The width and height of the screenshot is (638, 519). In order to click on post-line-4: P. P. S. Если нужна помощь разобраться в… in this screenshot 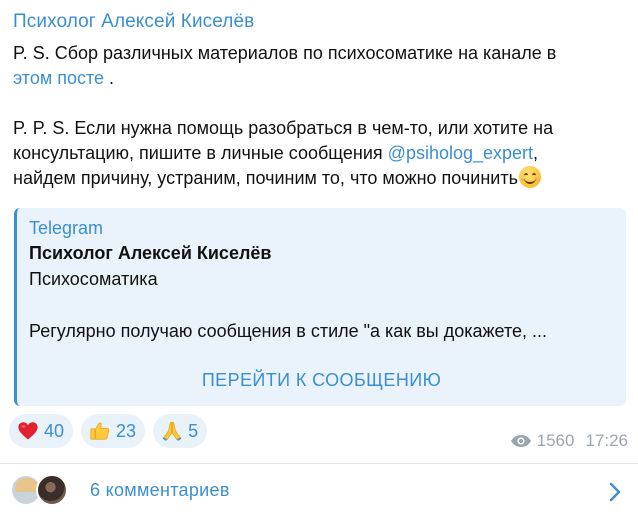, I will do `click(283, 128)`.